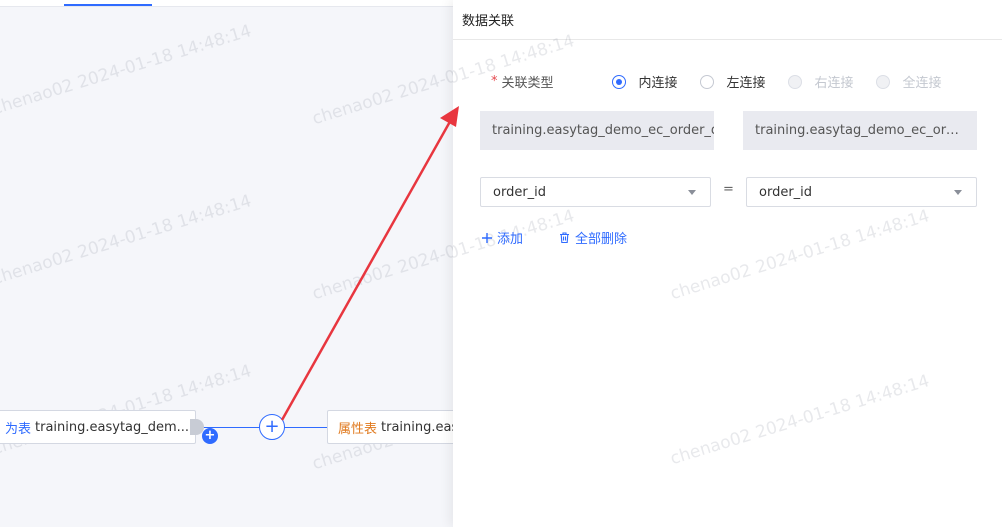  I want to click on trash-icon, so click(564, 237).